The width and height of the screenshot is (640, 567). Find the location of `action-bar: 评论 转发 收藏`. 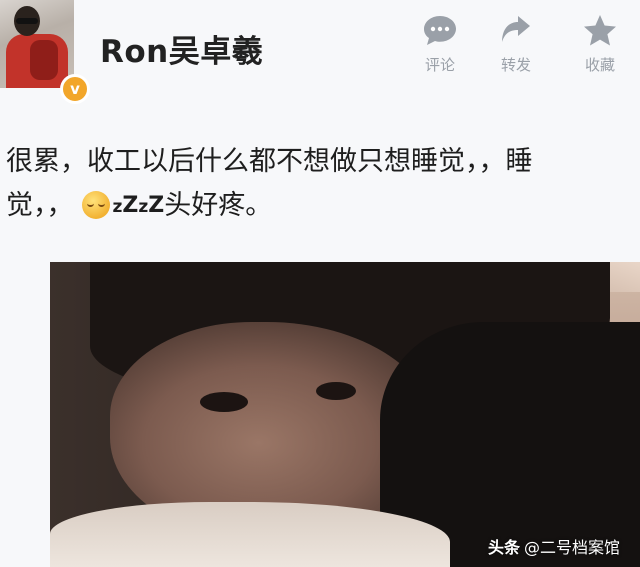

action-bar: 评论 转发 收藏 is located at coordinates (525, 49).